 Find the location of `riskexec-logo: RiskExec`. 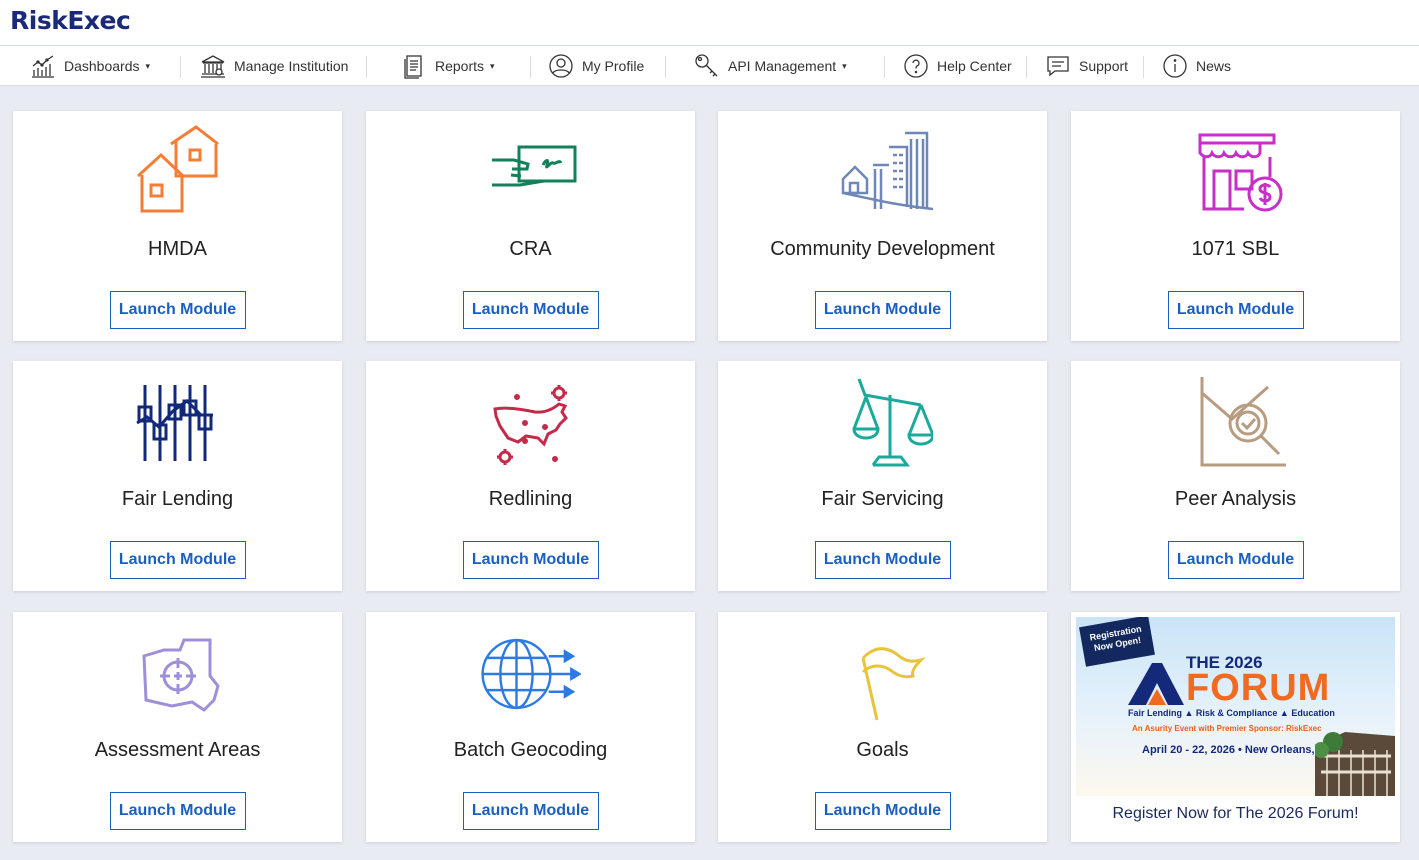

riskexec-logo: RiskExec is located at coordinates (70, 20).